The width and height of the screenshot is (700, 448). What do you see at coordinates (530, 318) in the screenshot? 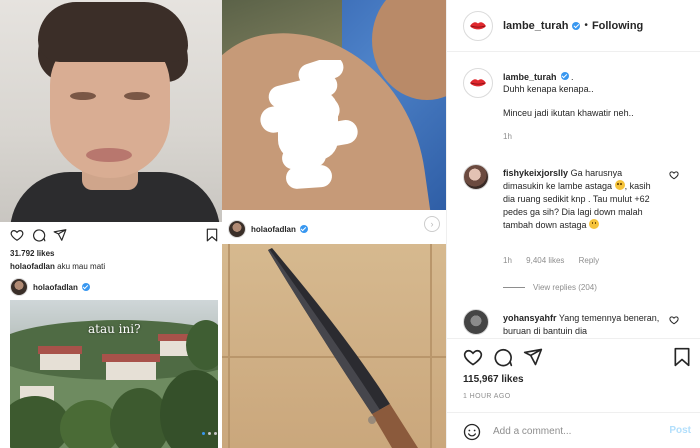
I see `comment-username: yohansyahfr` at bounding box center [530, 318].